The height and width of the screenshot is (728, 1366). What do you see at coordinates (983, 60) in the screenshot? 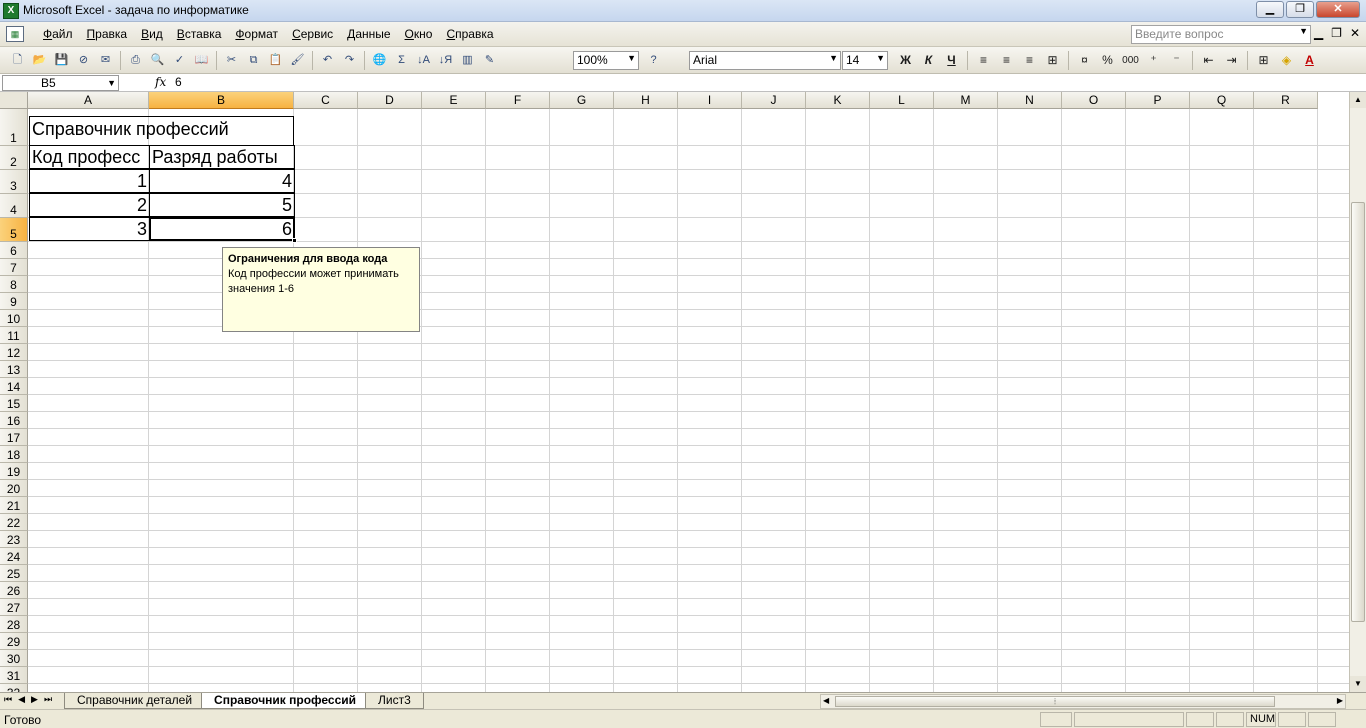
I see `align-left-icon: ≡` at bounding box center [983, 60].